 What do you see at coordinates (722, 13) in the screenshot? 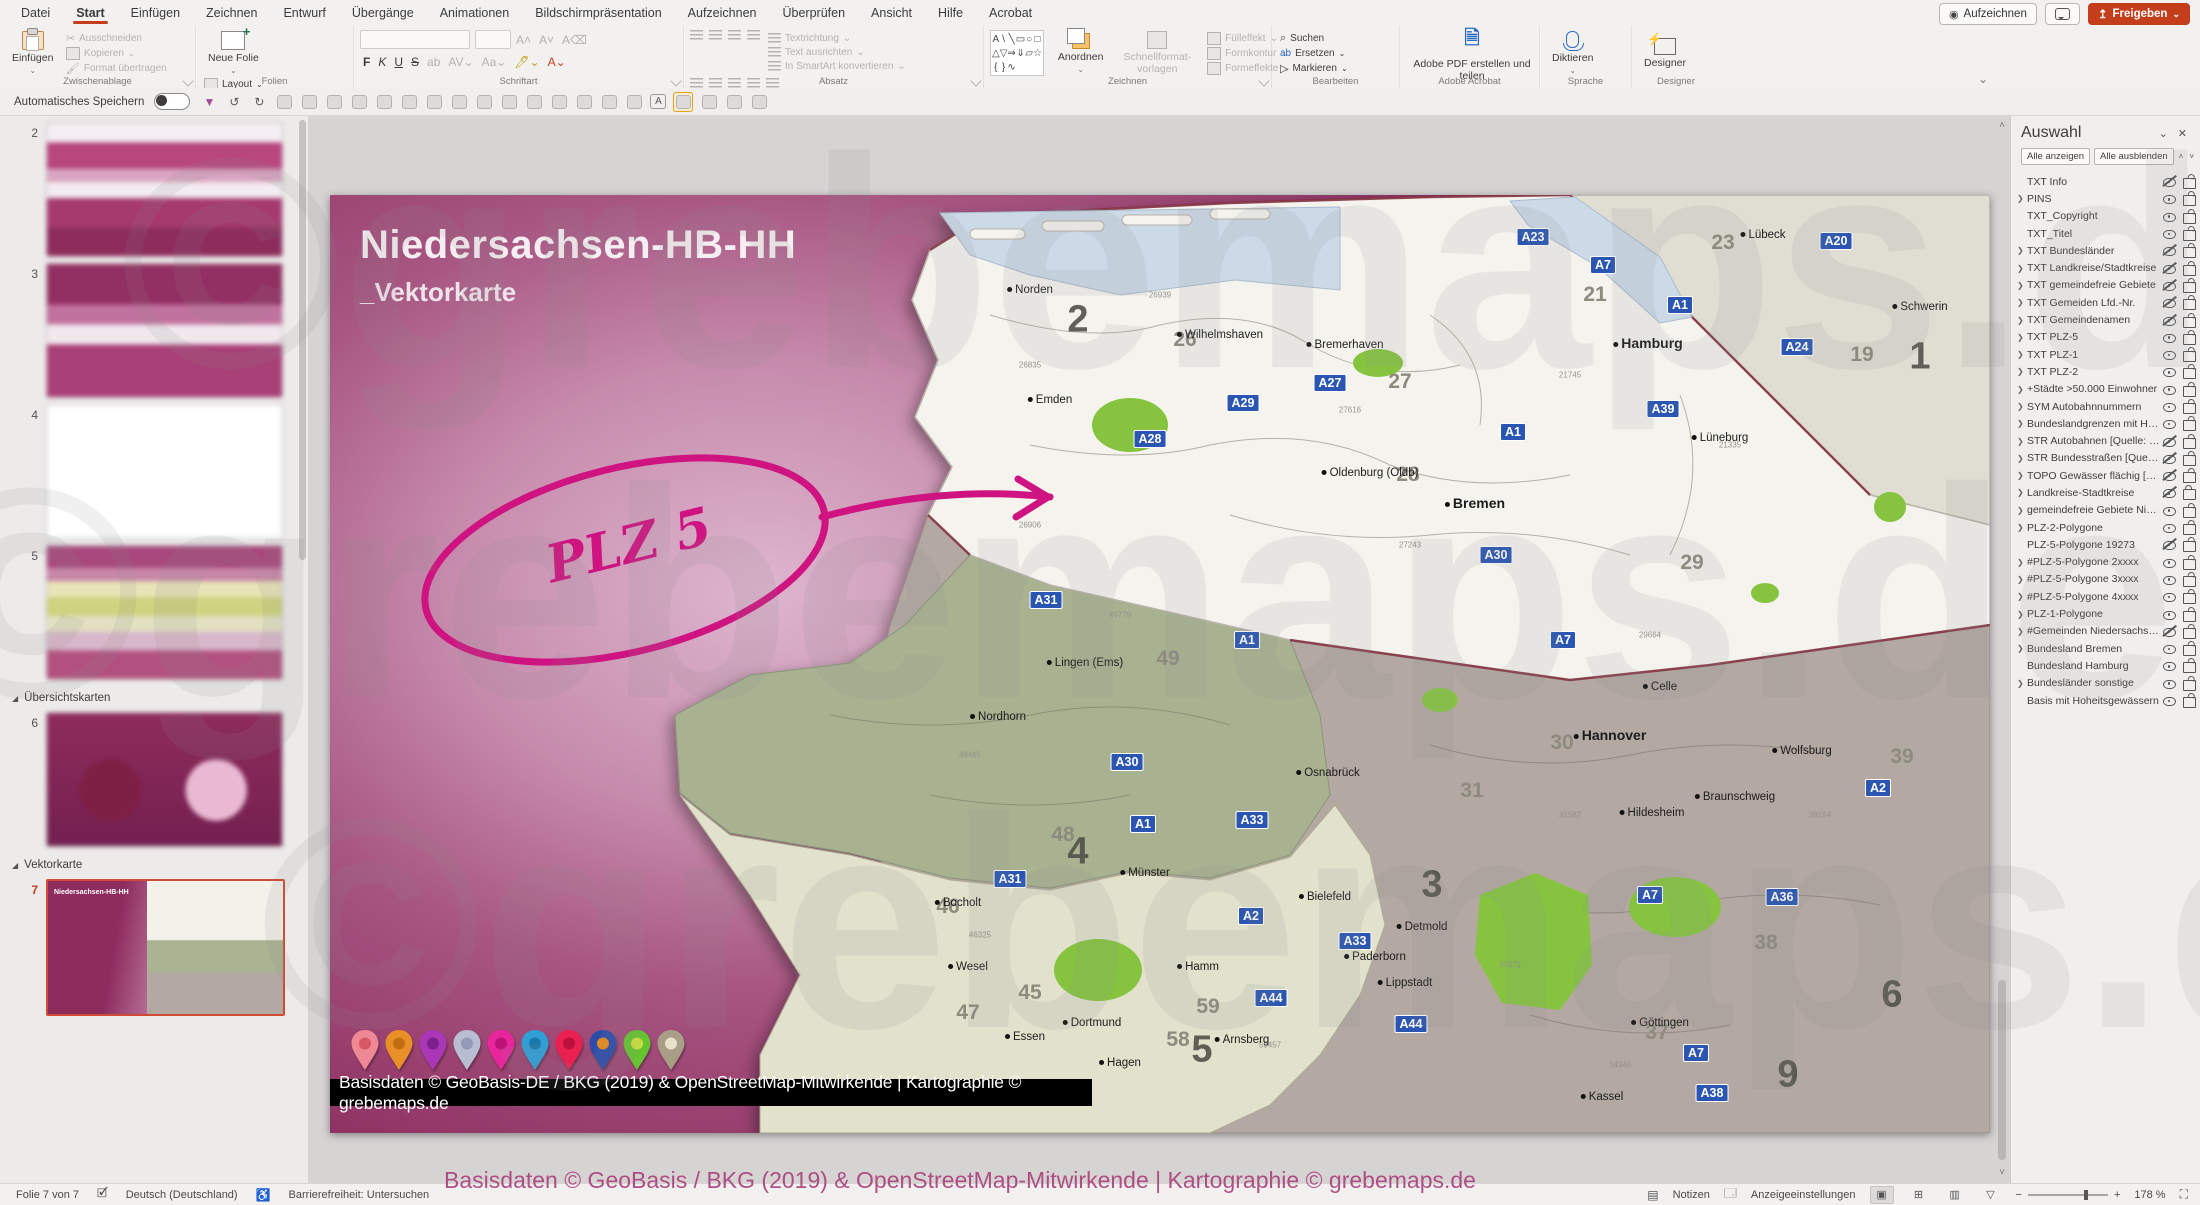
I see `tab-aufzeichnen: Aufzeichnen` at bounding box center [722, 13].